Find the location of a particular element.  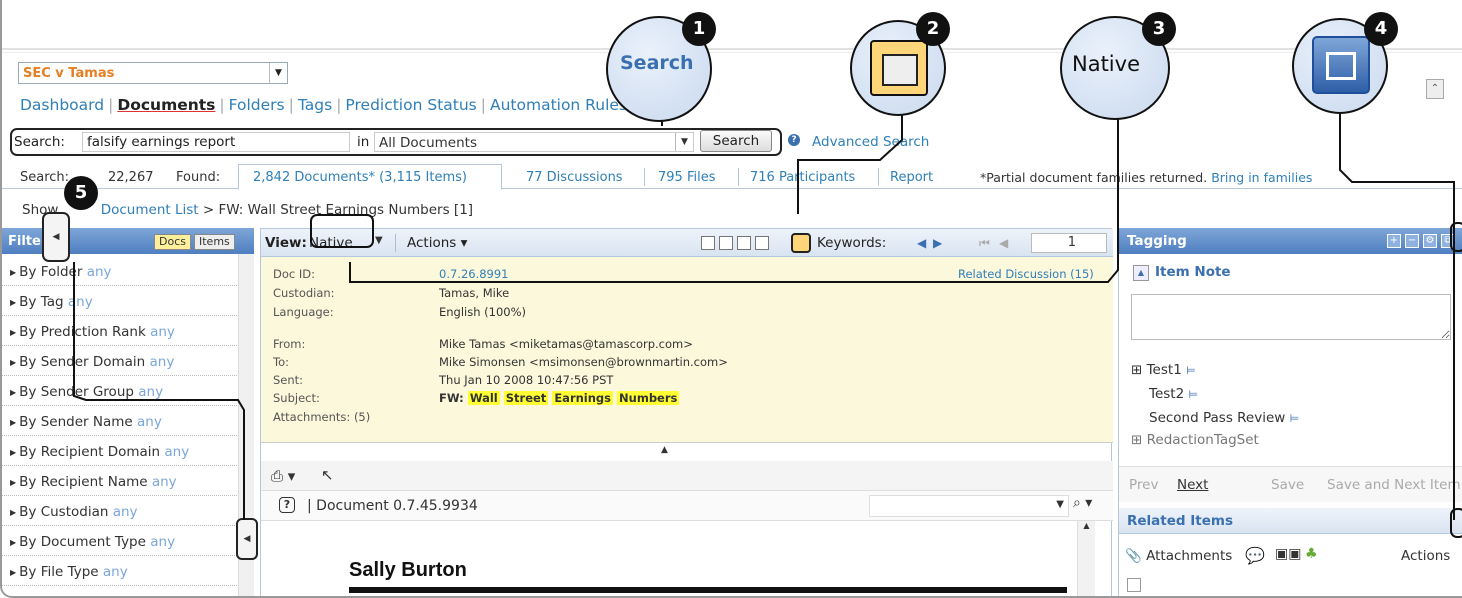

page-number-input: 1 is located at coordinates (1069, 243).